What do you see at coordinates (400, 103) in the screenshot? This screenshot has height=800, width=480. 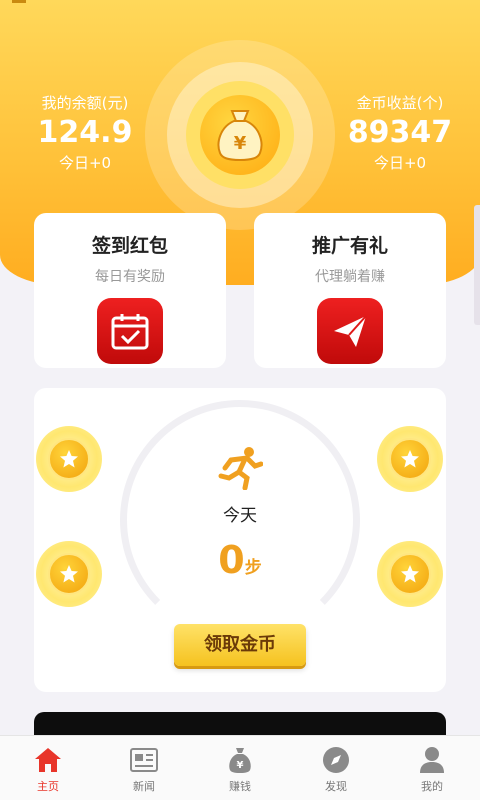 I see `coin-label: 金币收益(个)` at bounding box center [400, 103].